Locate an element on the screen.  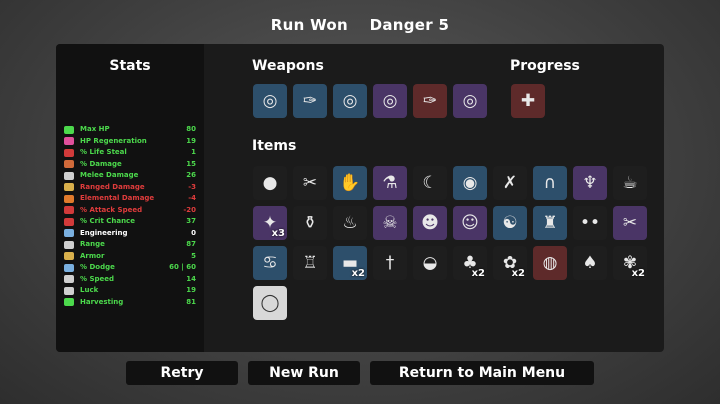
main-menu-button: Return to Main Menu is located at coordinates (482, 373).